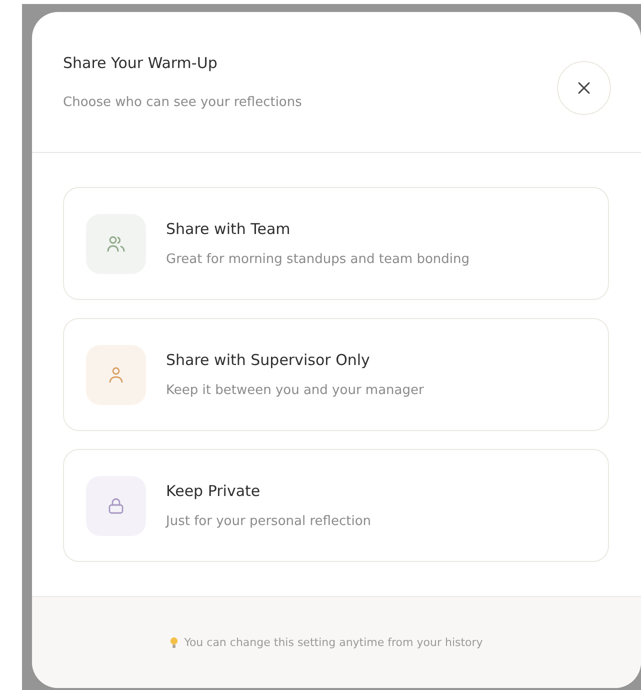 The image size is (641, 690). Describe the element at coordinates (295, 390) in the screenshot. I see `option-description: Keep it between you and your manager` at that location.